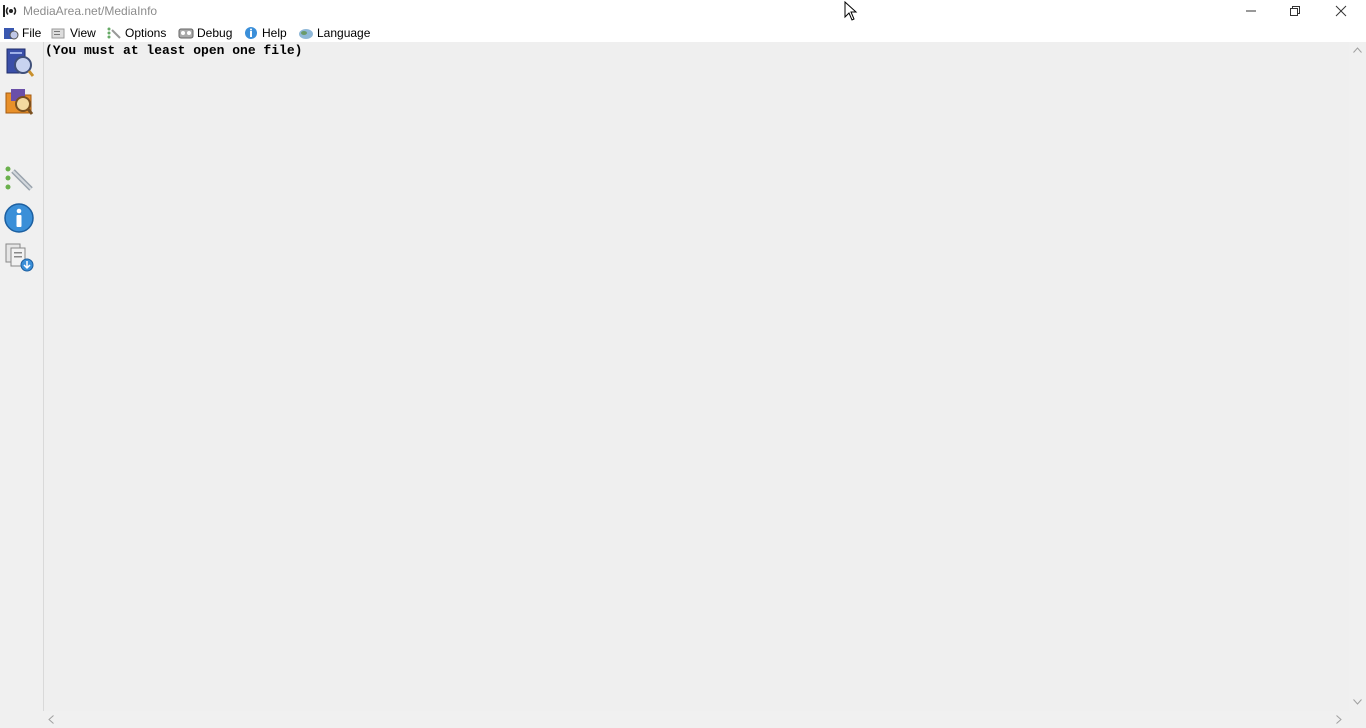 The image size is (1366, 728). I want to click on menu-file: File, so click(22, 32).